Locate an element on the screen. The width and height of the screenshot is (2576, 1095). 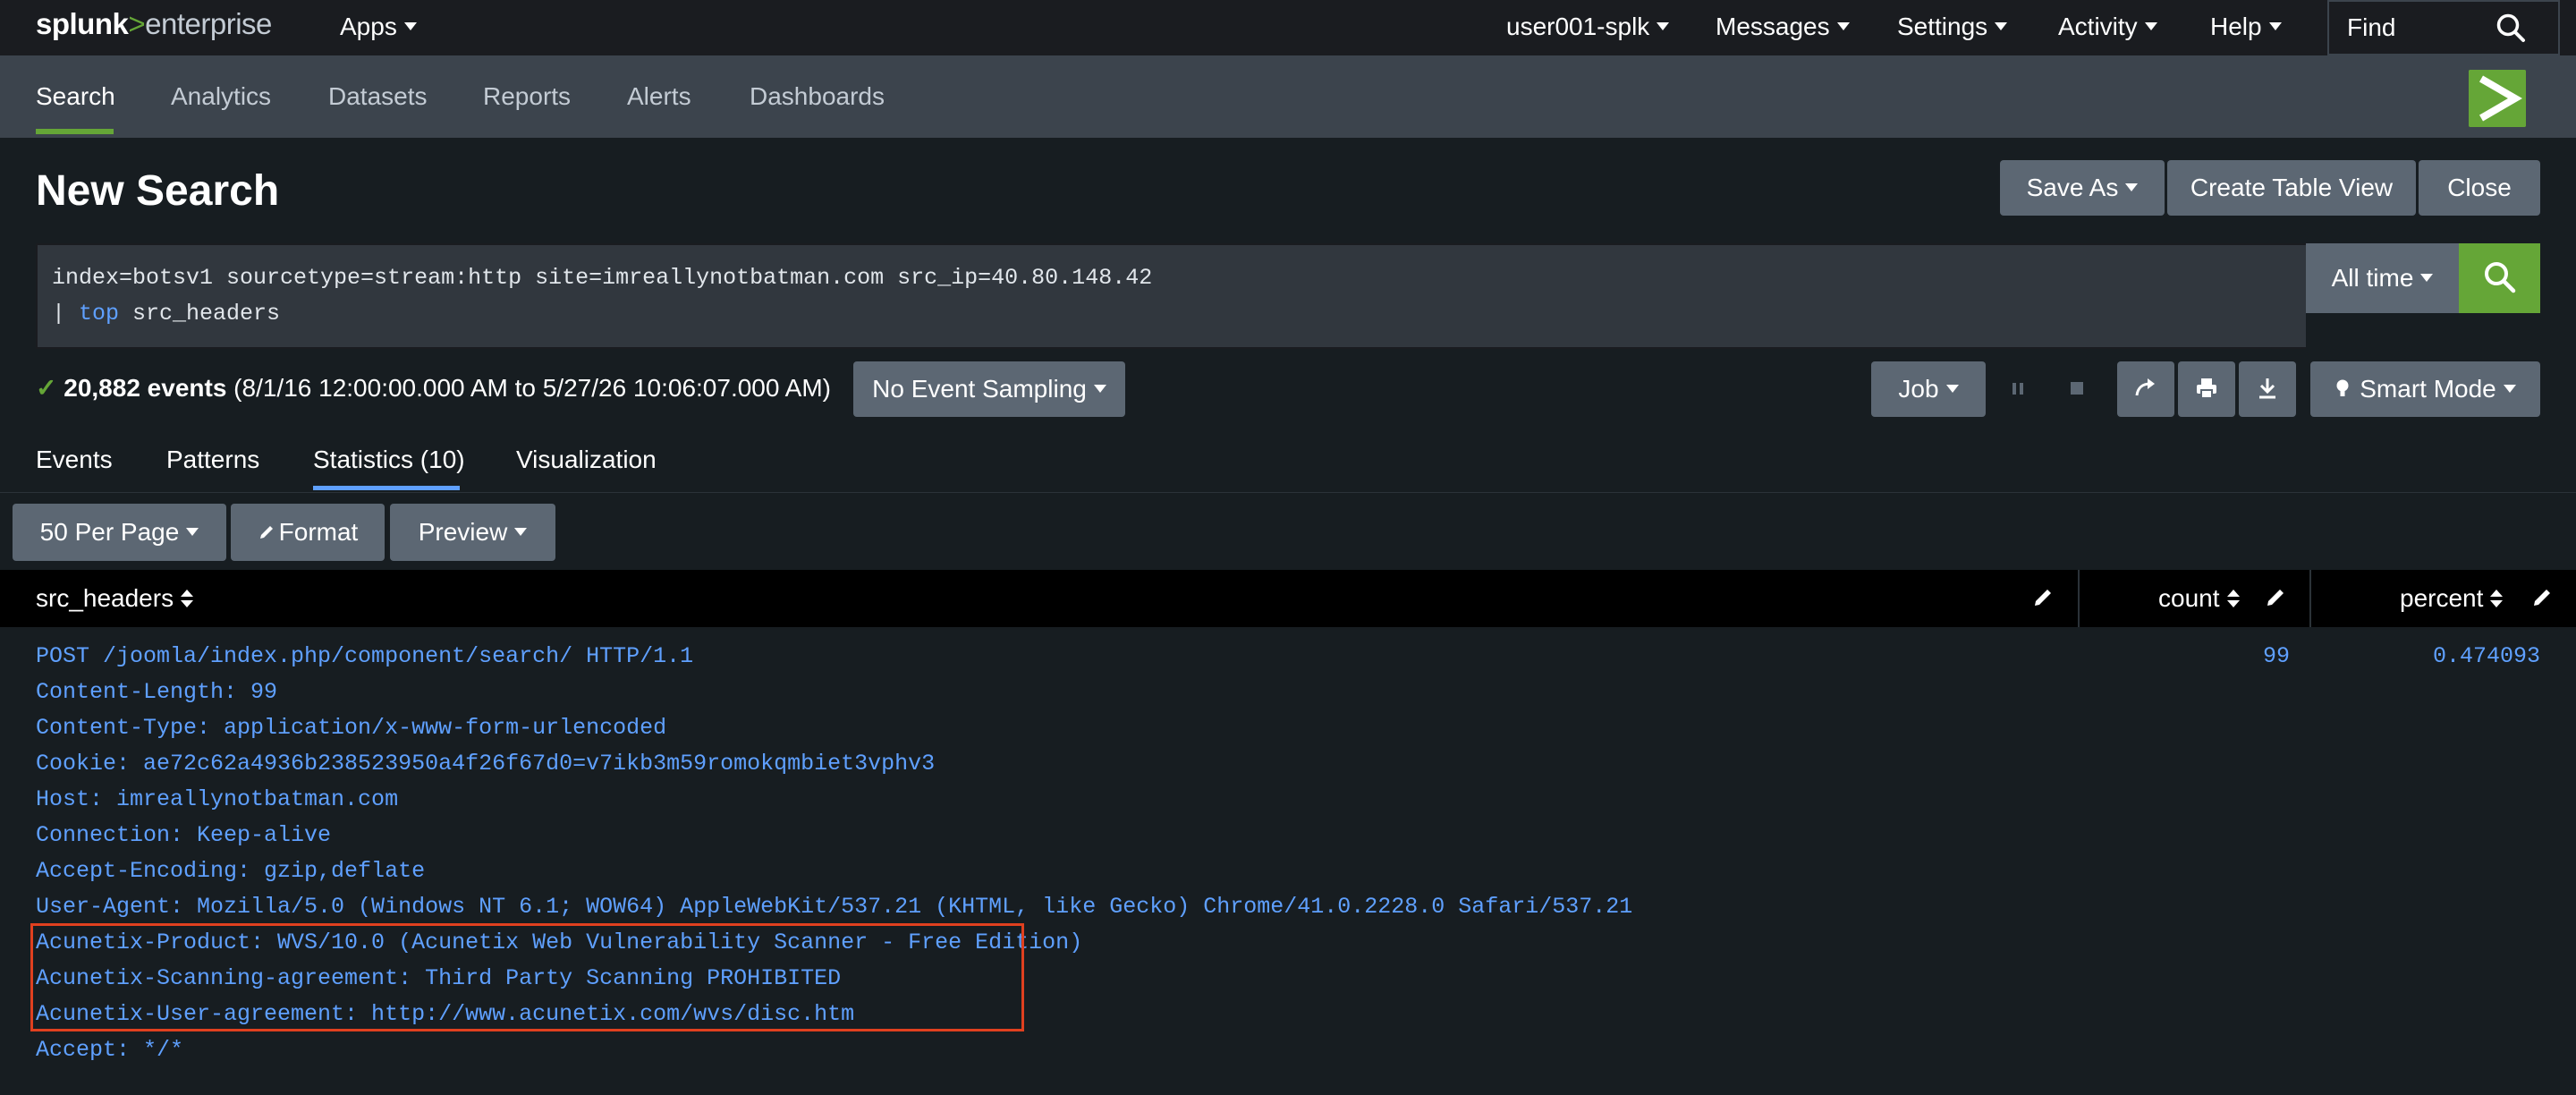
tab-dashboards: Dashboards is located at coordinates (817, 97).